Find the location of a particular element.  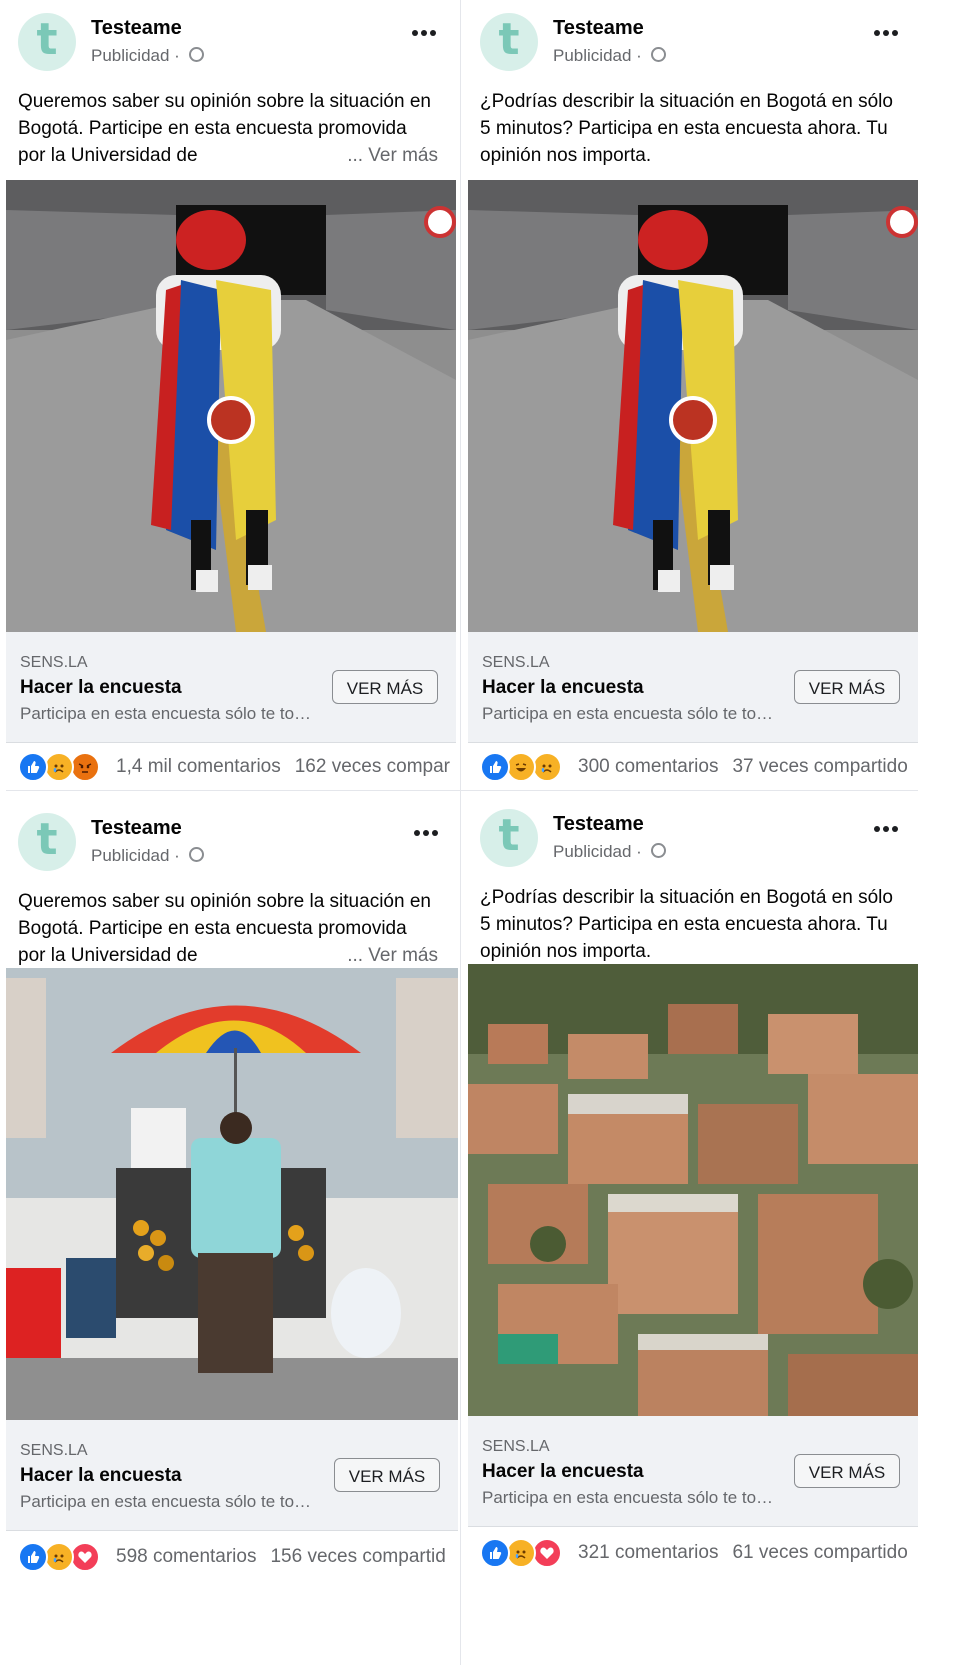

comment-count: 1,4 mil comentarios is located at coordinates (198, 766).